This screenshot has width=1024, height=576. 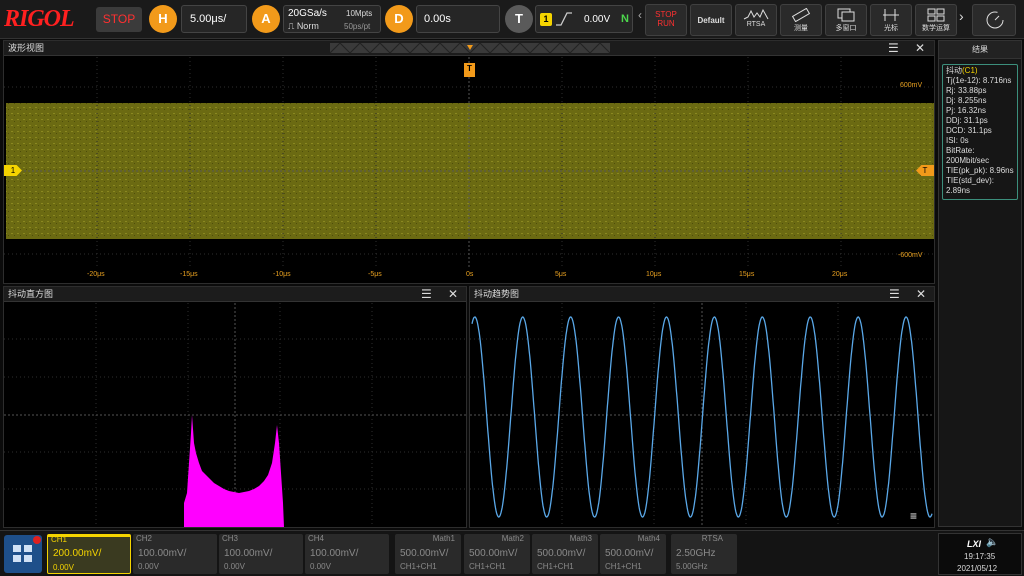 I want to click on windows-icon, so click(x=846, y=15).